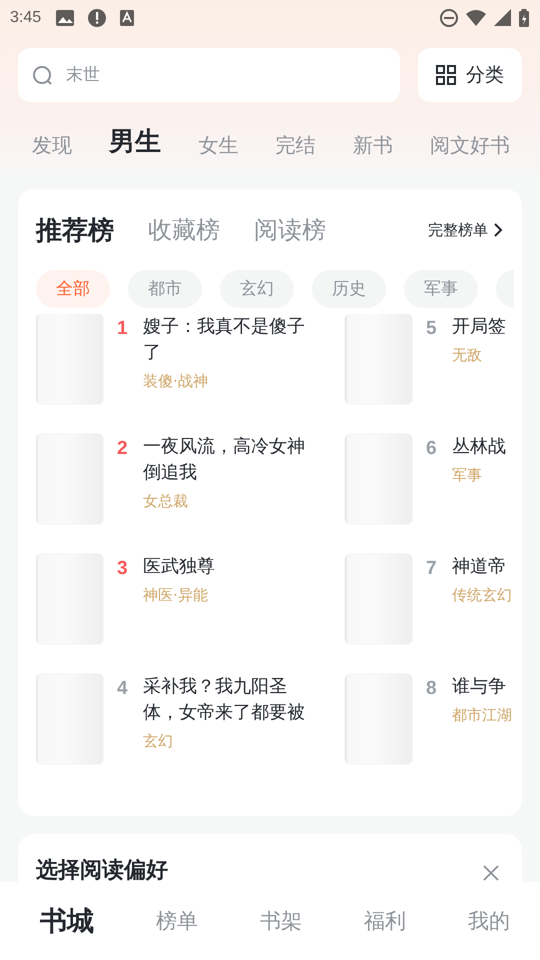 Image resolution: width=540 pixels, height=960 pixels. What do you see at coordinates (483, 715) in the screenshot?
I see `book-tags: 都市江湖` at bounding box center [483, 715].